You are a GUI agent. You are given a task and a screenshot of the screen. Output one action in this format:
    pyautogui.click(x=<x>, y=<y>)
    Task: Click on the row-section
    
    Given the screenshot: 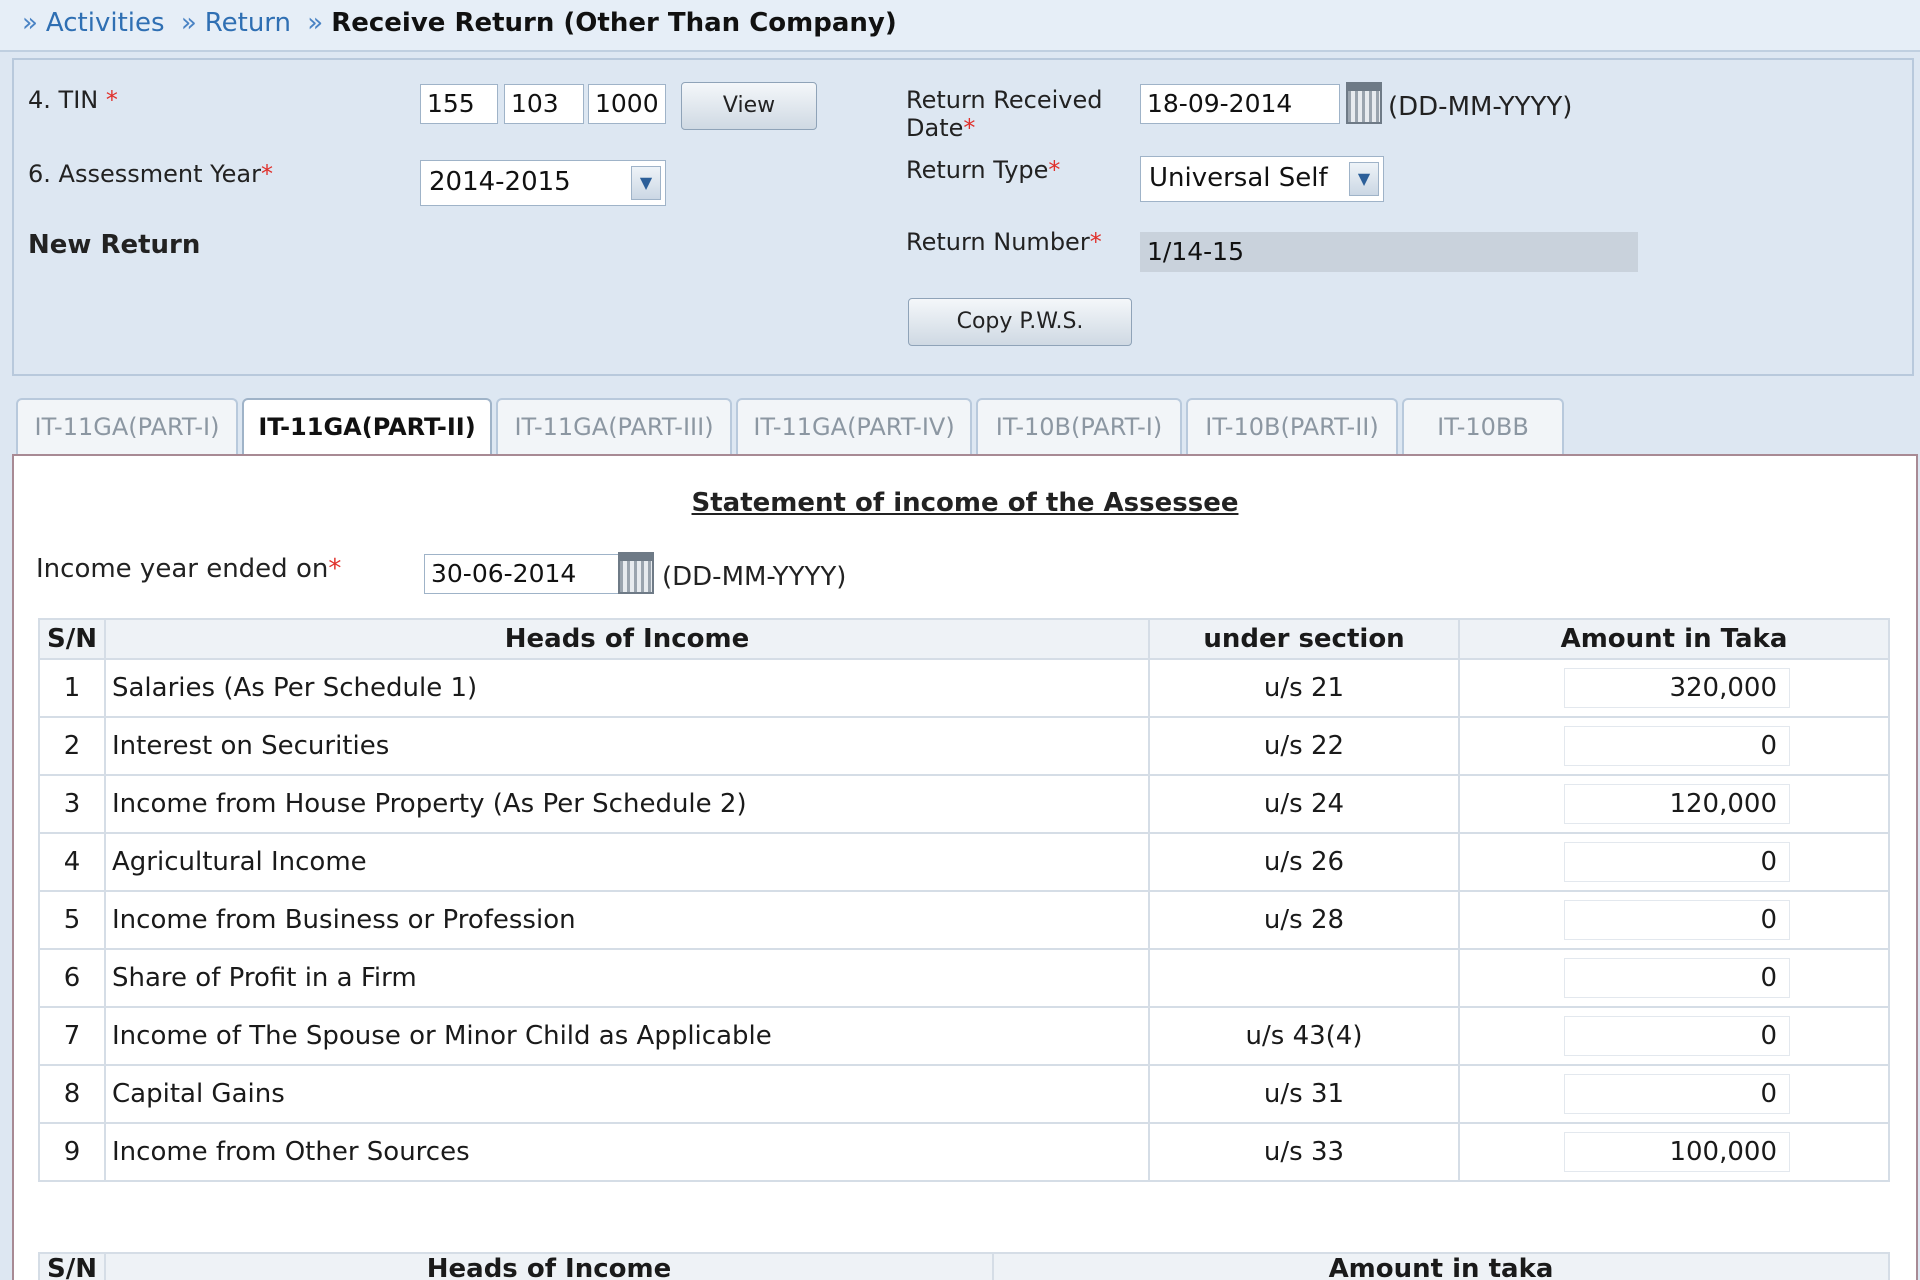 What is the action you would take?
    pyautogui.click(x=1304, y=978)
    